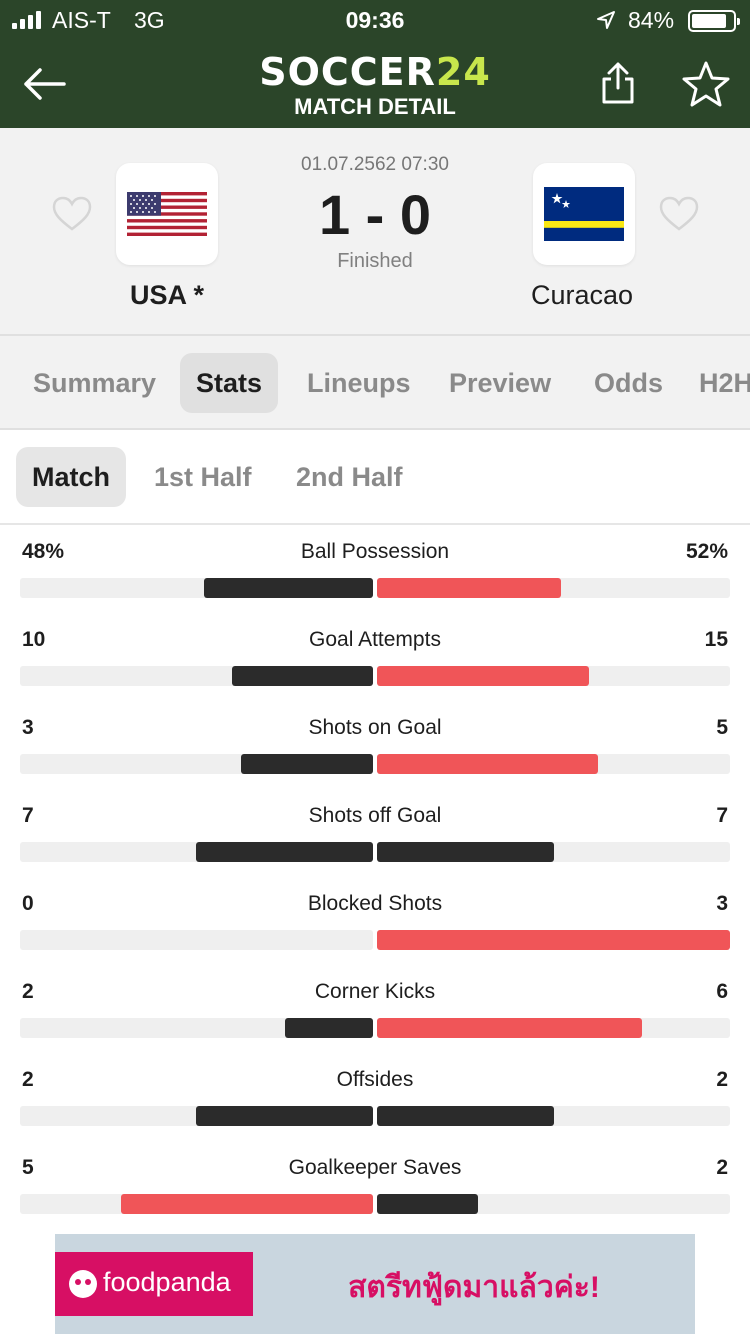  Describe the element at coordinates (375, 727) in the screenshot. I see `stat-name: Shots on Goal` at that location.